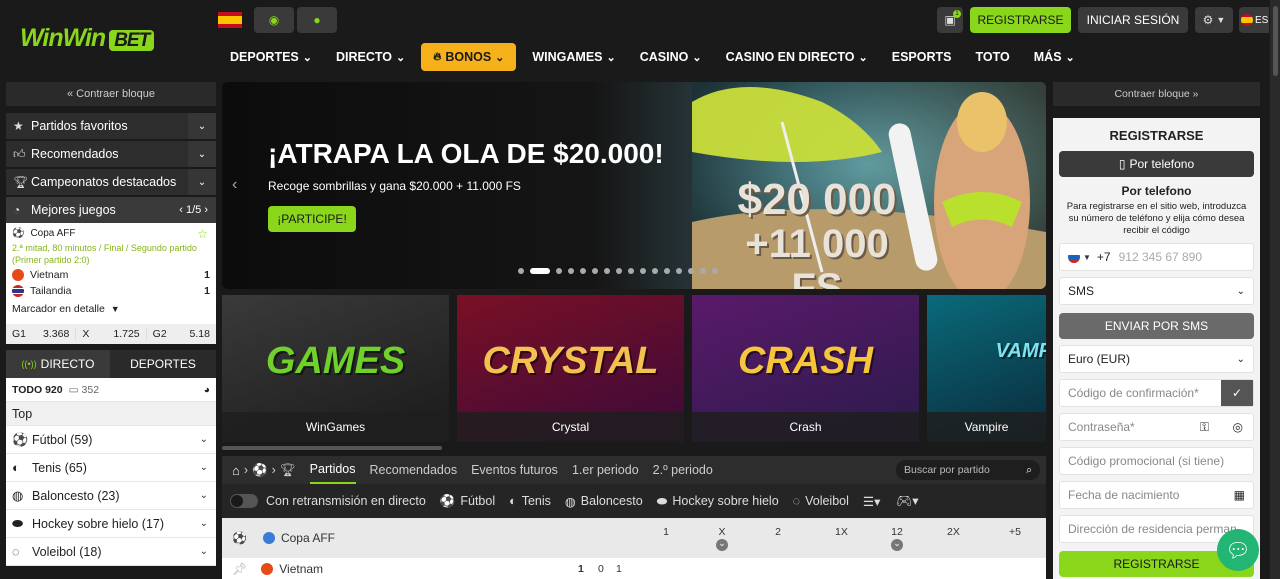 Image resolution: width=1280 pixels, height=579 pixels. Describe the element at coordinates (1214, 20) in the screenshot. I see `settings-button: ⚙ ▼` at that location.